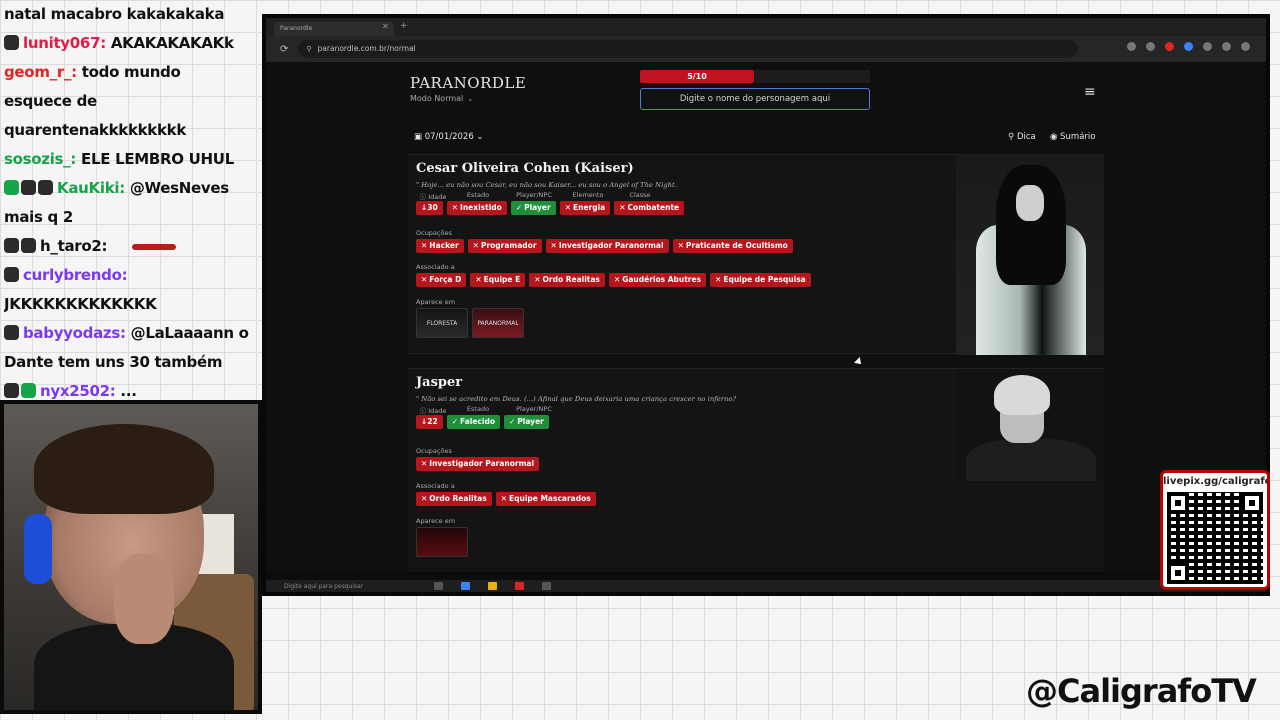 This screenshot has height=720, width=1280. Describe the element at coordinates (131, 188) in the screenshot. I see `chat-message: KauKiki: @WesNeves` at that location.